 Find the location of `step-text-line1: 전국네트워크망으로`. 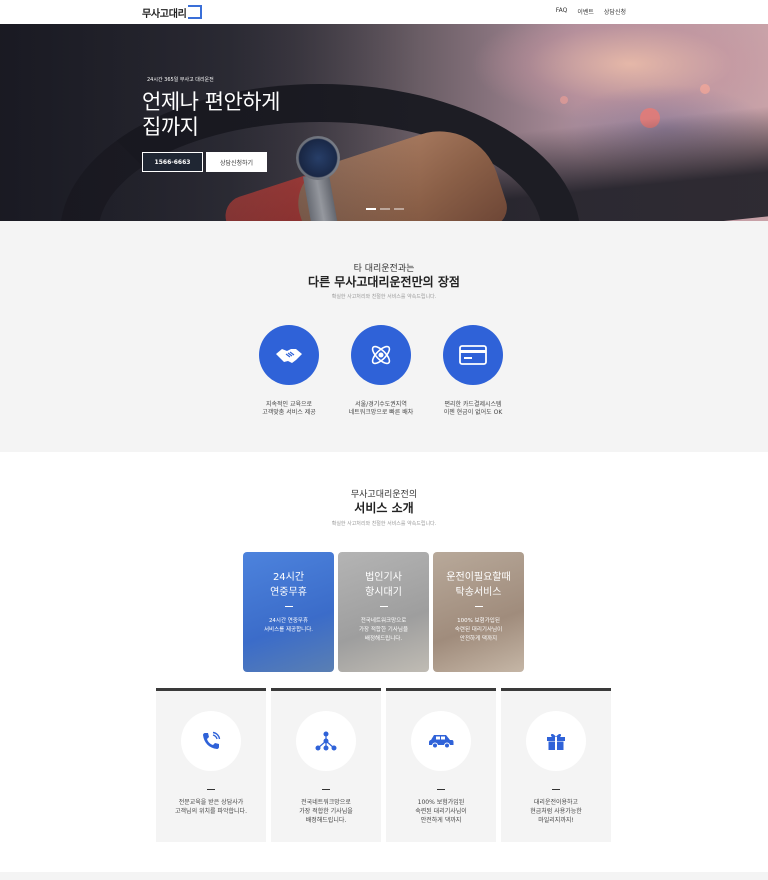

step-text-line1: 전국네트워크망으로 is located at coordinates (326, 802).